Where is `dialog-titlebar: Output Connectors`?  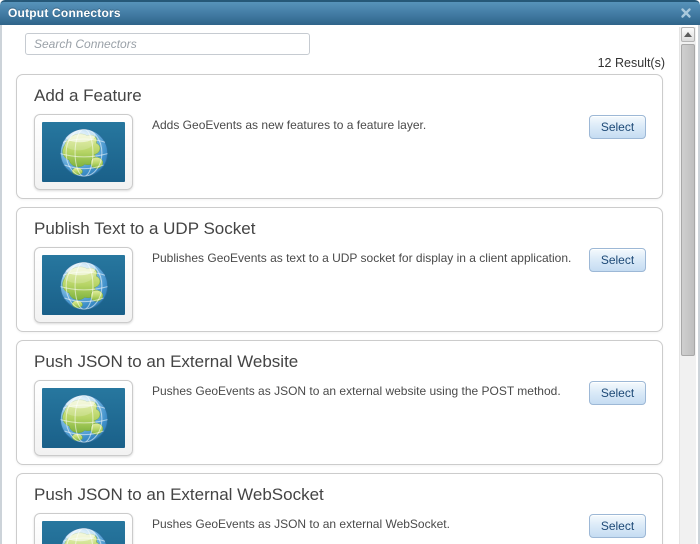
dialog-titlebar: Output Connectors is located at coordinates (350, 12).